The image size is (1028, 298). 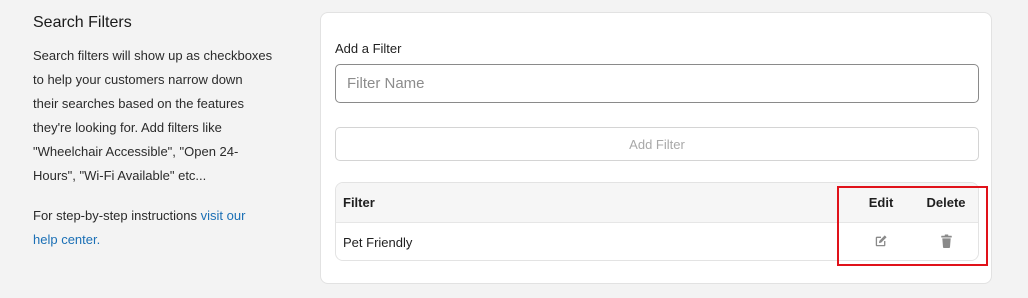 I want to click on column-header-edit: Edit, so click(x=881, y=202).